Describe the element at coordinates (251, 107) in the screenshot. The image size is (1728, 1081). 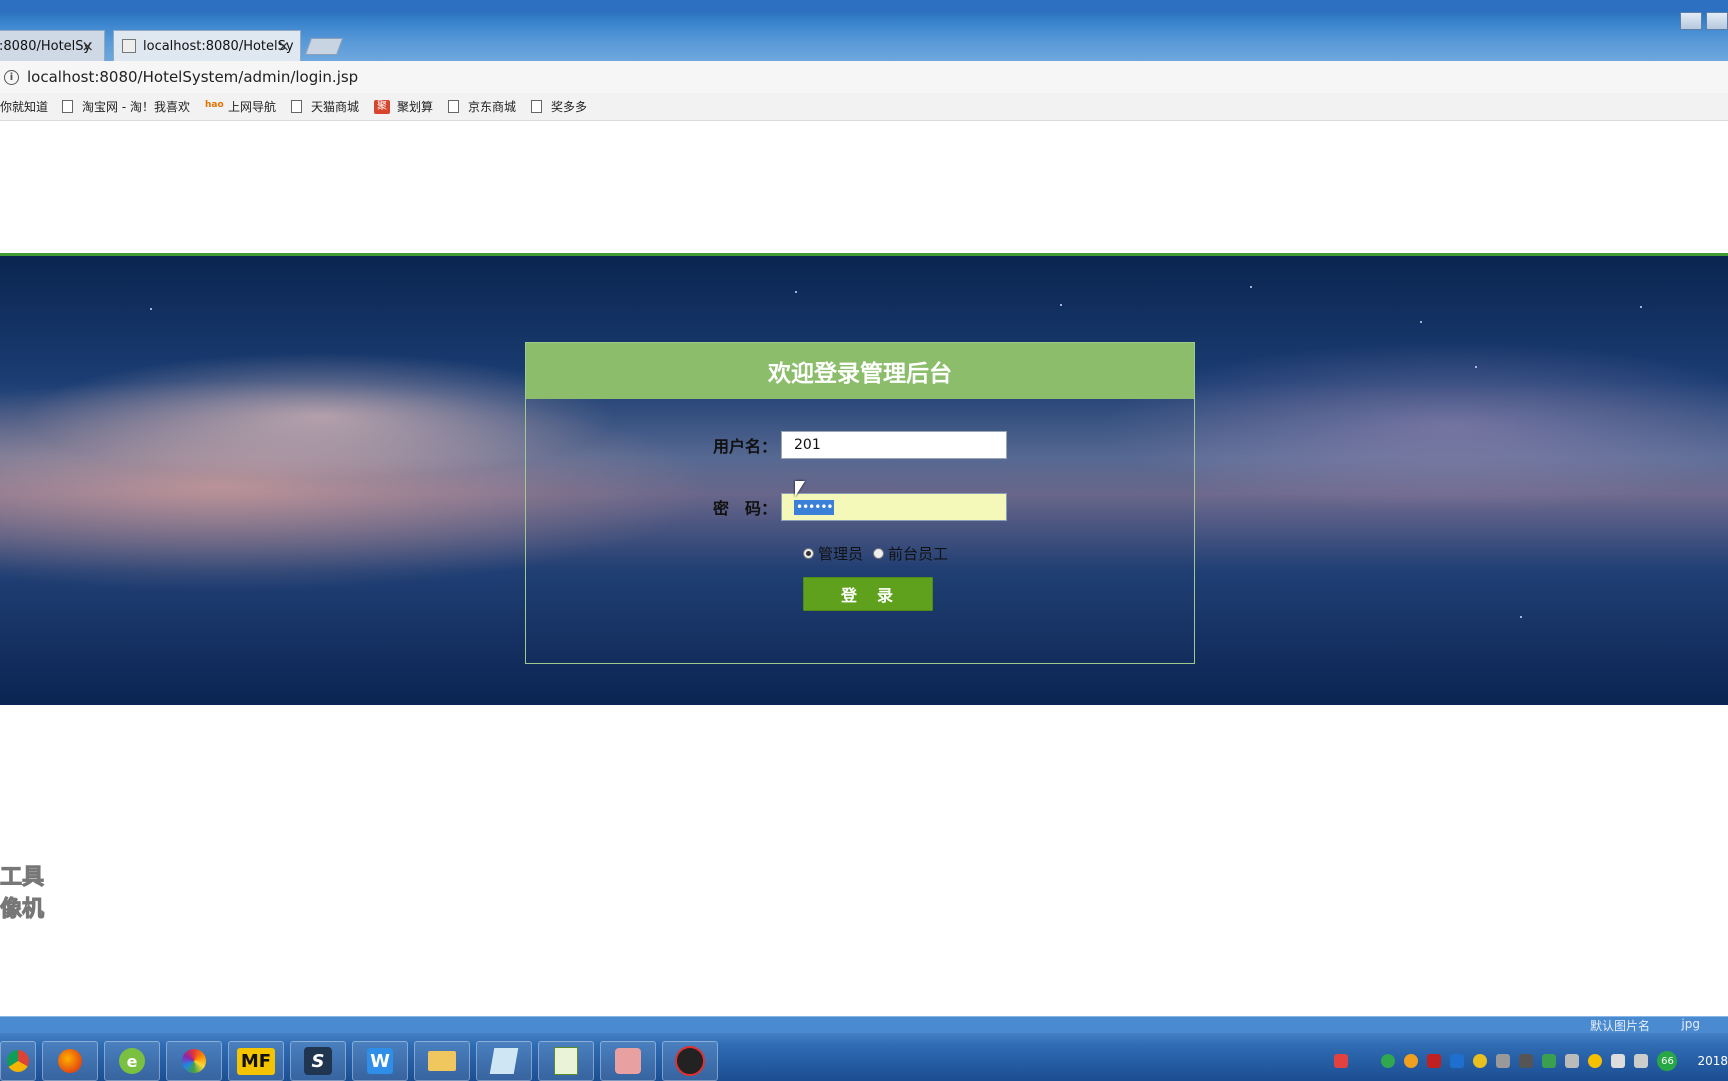
I see `bookmark-label: 上网导航` at that location.